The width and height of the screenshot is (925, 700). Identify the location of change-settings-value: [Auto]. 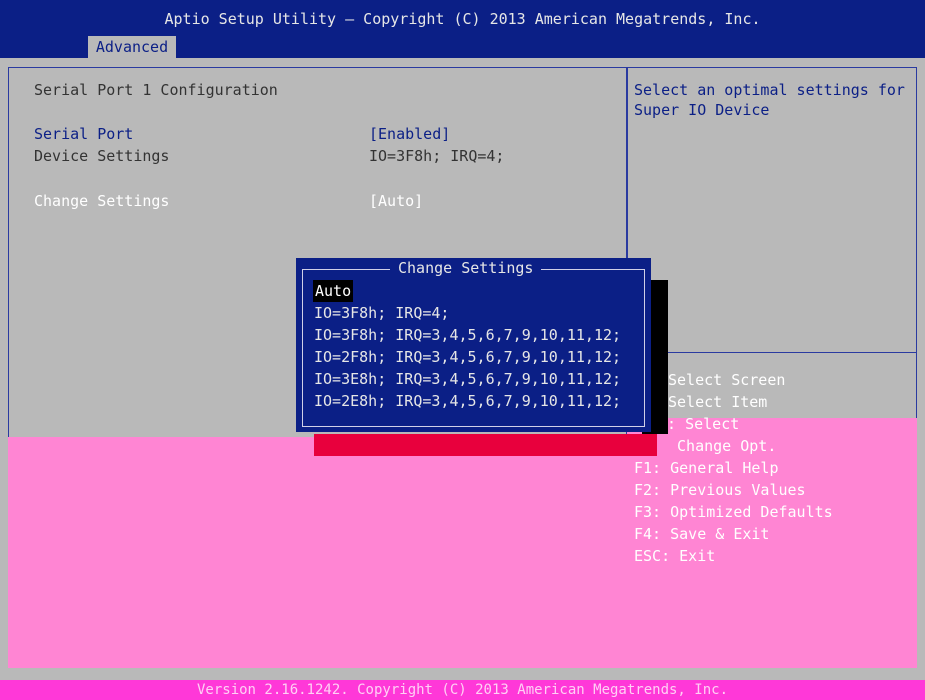
(396, 201).